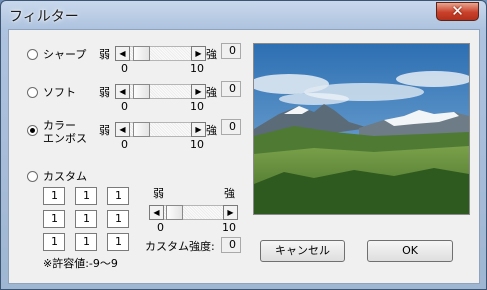 The image size is (487, 290). Describe the element at coordinates (180, 246) in the screenshot. I see `custom-strength-label: カスタム強度:` at that location.